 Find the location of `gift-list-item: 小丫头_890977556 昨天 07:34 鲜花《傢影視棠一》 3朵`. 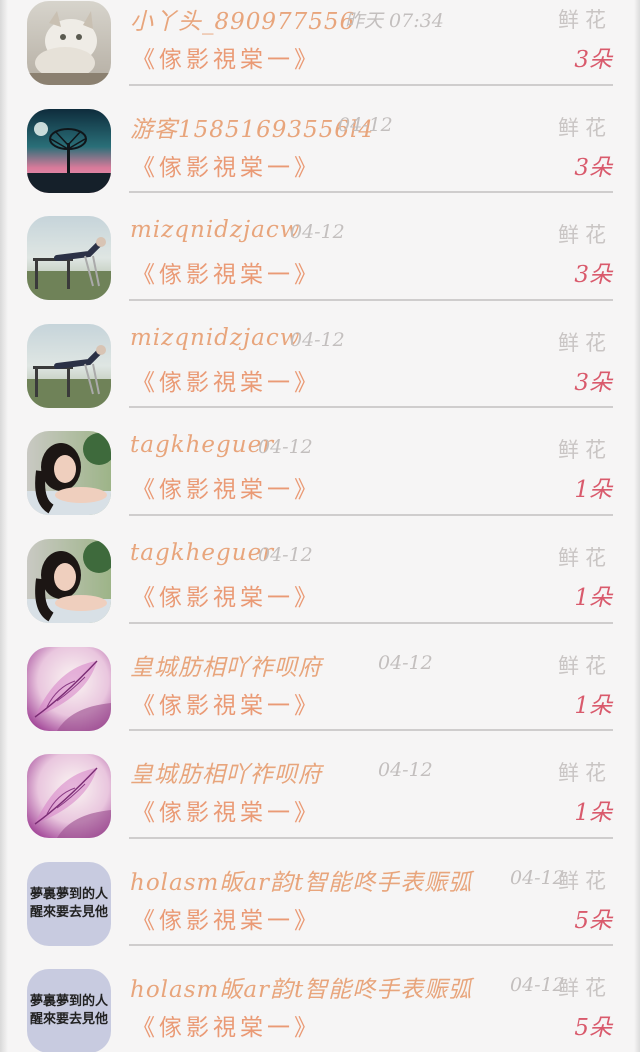

gift-list-item: 小丫头_890977556 昨天 07:34 鲜花《傢影視棠一》 3朵 is located at coordinates (320, 50).